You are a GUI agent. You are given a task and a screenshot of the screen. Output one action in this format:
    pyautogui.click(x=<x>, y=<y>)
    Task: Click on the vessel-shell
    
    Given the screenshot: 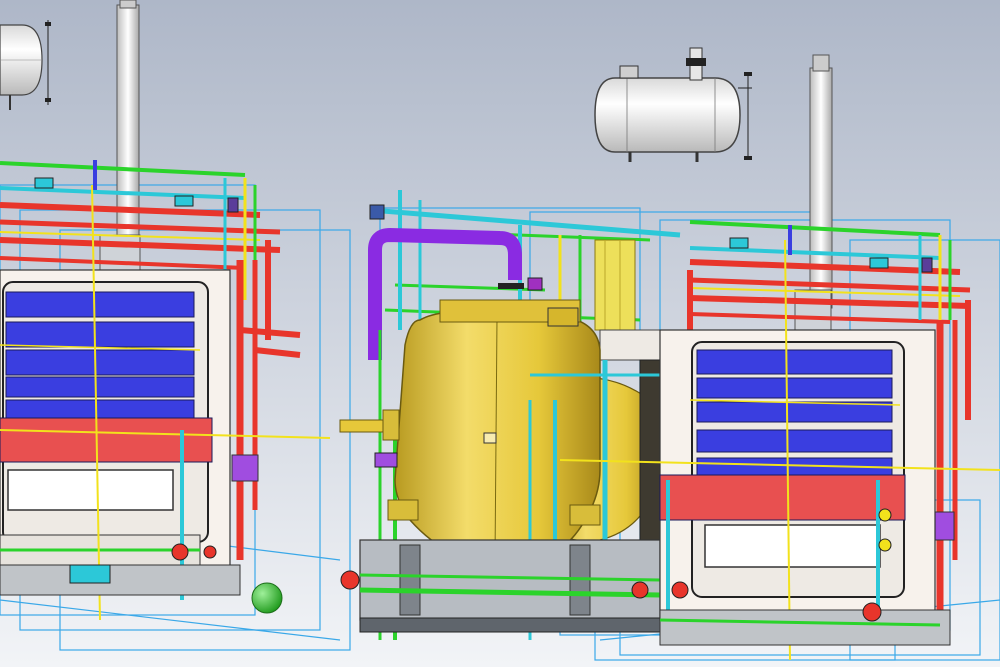 What is the action you would take?
    pyautogui.click(x=497, y=438)
    